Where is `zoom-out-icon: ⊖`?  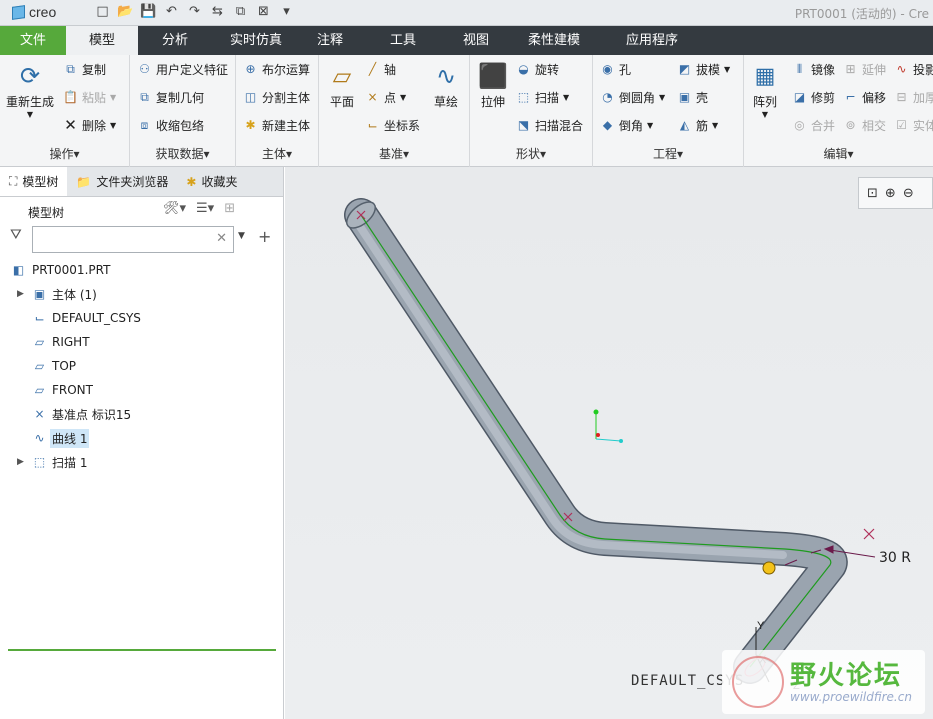
zoom-out-icon: ⊖ is located at coordinates (908, 193).